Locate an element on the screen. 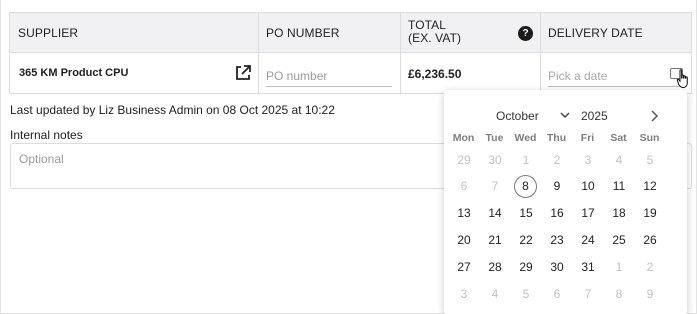 This screenshot has height=314, width=697. month-select: October is located at coordinates (517, 116).